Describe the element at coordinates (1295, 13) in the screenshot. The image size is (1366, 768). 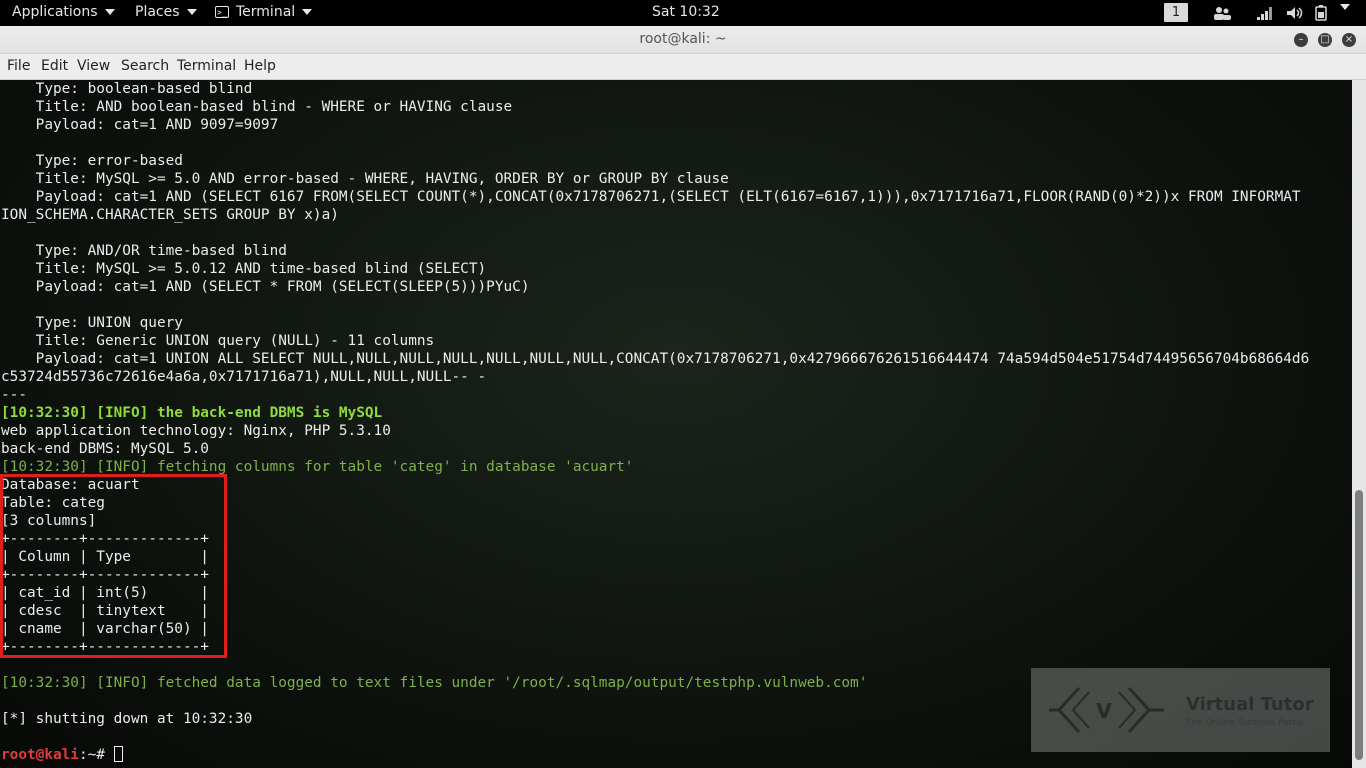
I see `volume-icon` at that location.